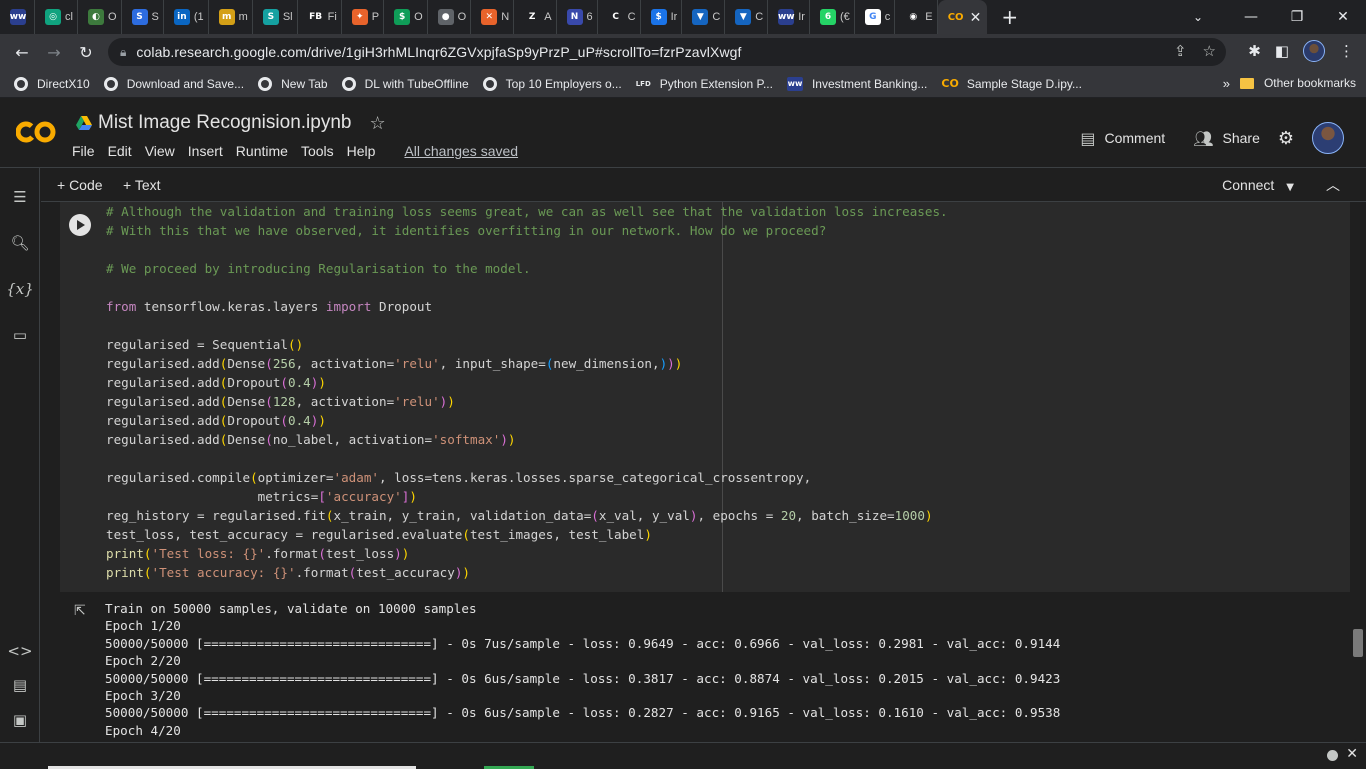  Describe the element at coordinates (875, 17) in the screenshot. I see `browser-tab: Gc` at that location.